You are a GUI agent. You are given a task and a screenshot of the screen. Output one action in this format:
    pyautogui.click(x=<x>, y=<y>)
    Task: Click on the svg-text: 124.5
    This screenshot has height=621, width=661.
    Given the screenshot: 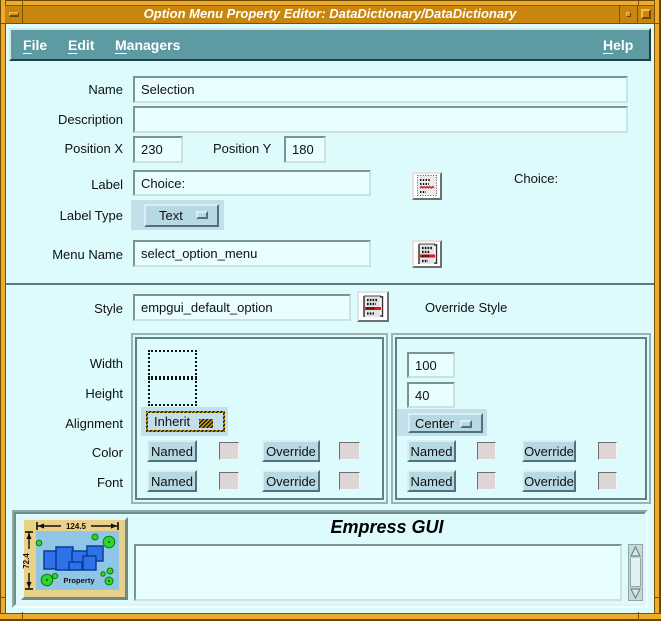 What is the action you would take?
    pyautogui.click(x=76, y=526)
    